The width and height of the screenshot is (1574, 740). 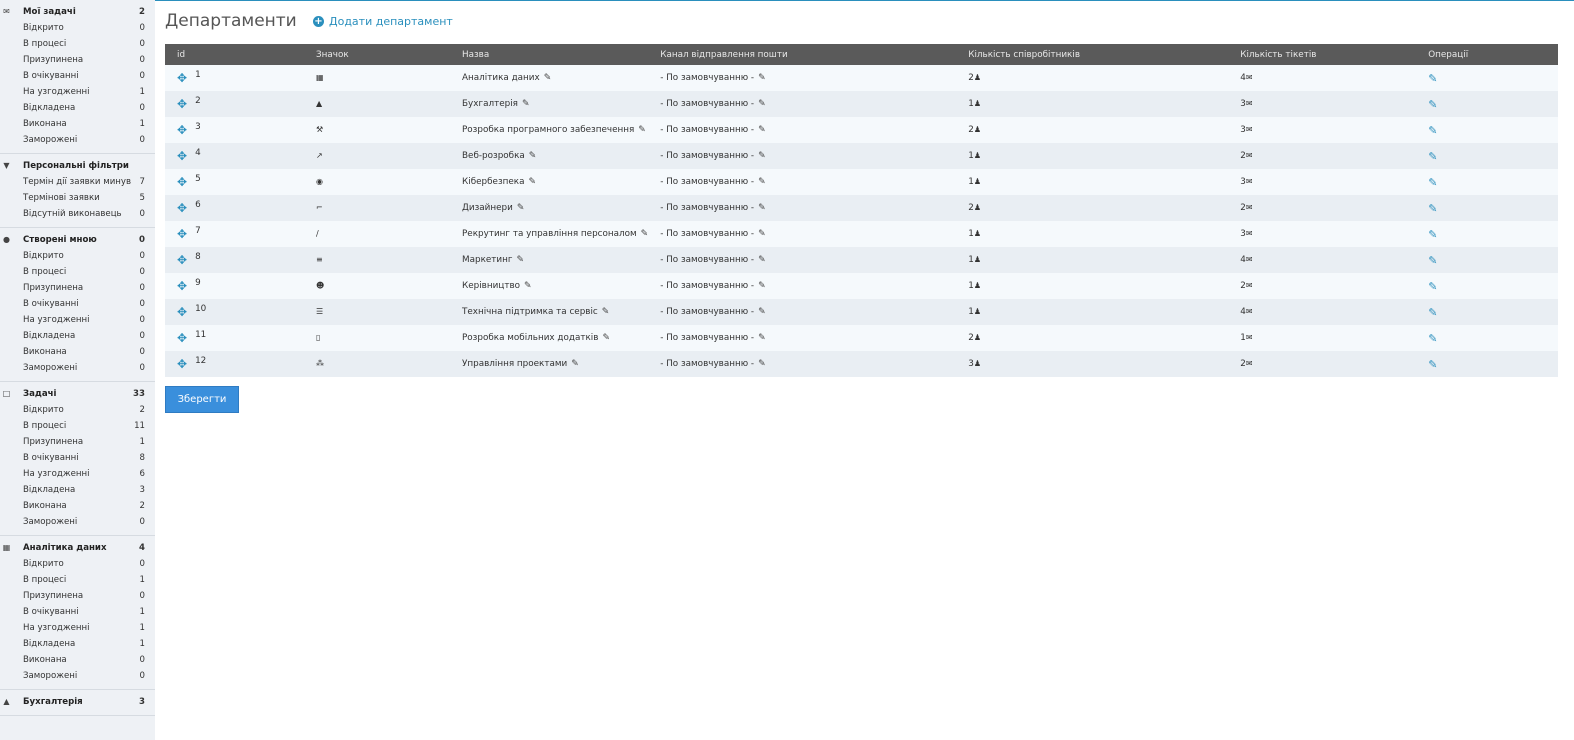 I want to click on sidebar-item: Призупинена 1, so click(x=77, y=442).